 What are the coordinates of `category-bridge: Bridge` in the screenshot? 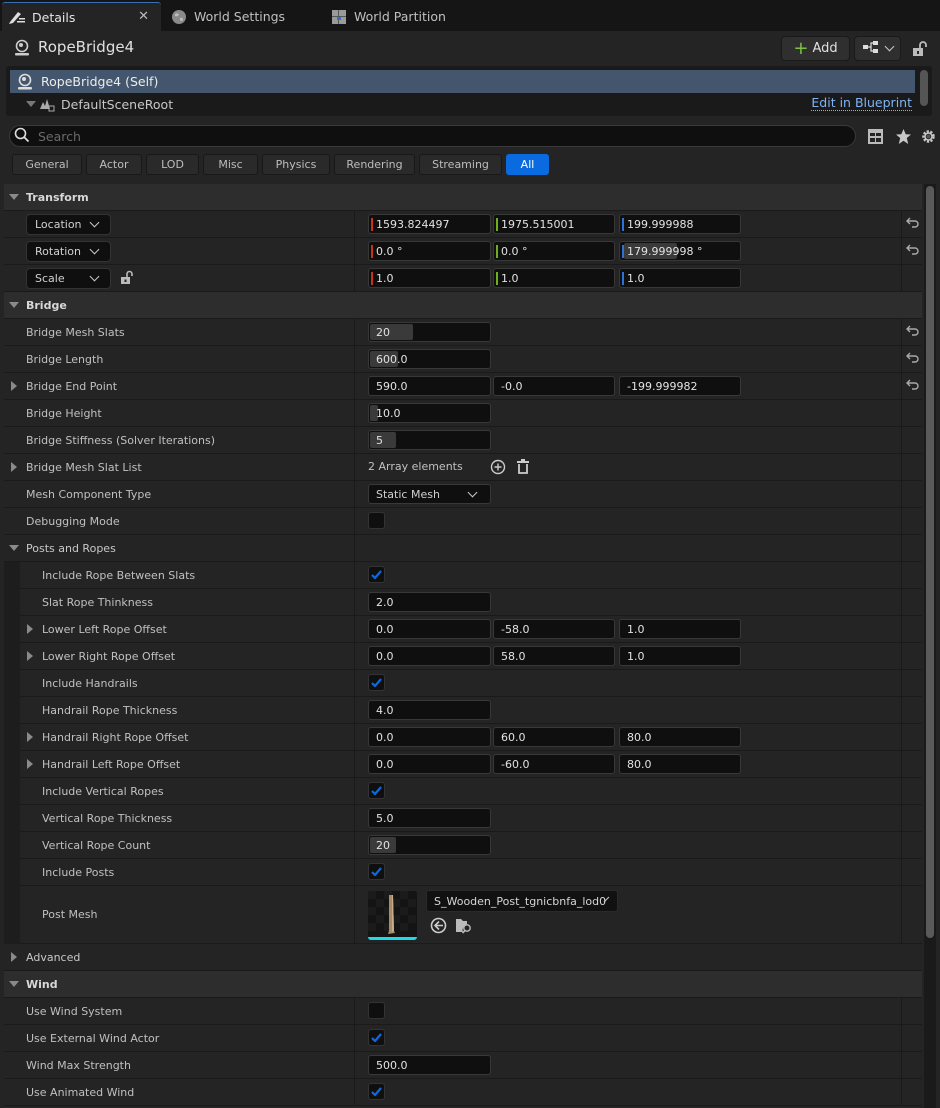 It's located at (463, 305).